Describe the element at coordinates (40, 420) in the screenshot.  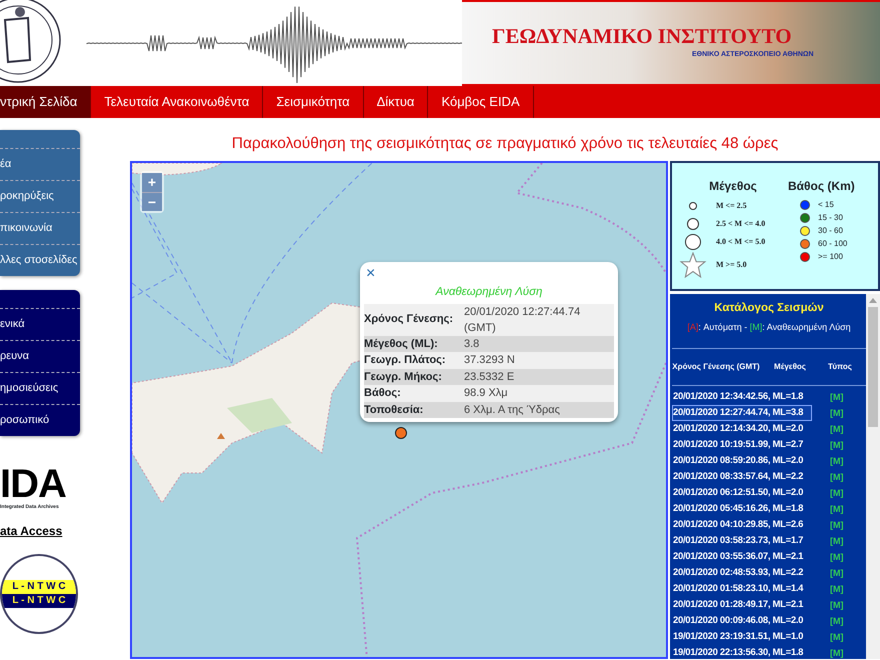
I see `sidebar-link: ροσωπικό` at that location.